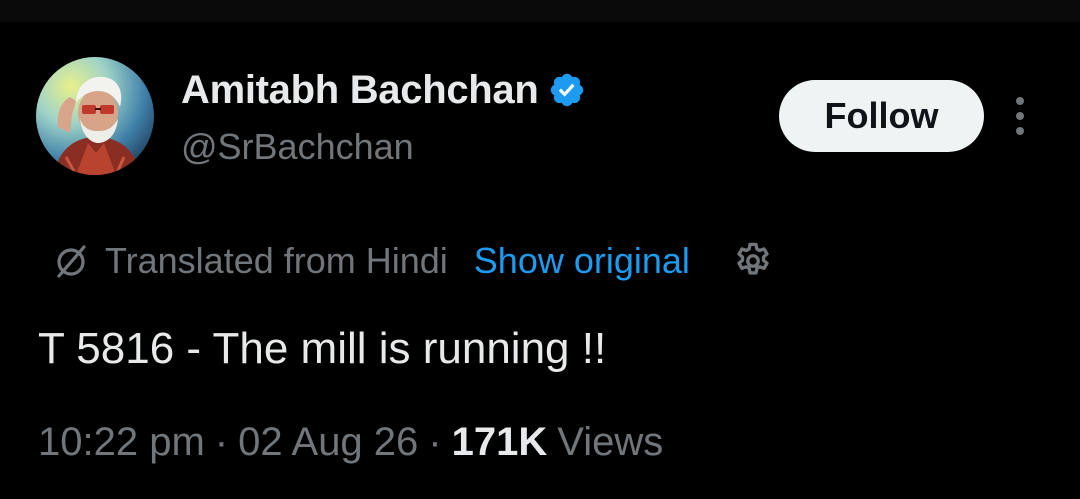 Image resolution: width=1080 pixels, height=499 pixels. I want to click on views-label: Views, so click(610, 442).